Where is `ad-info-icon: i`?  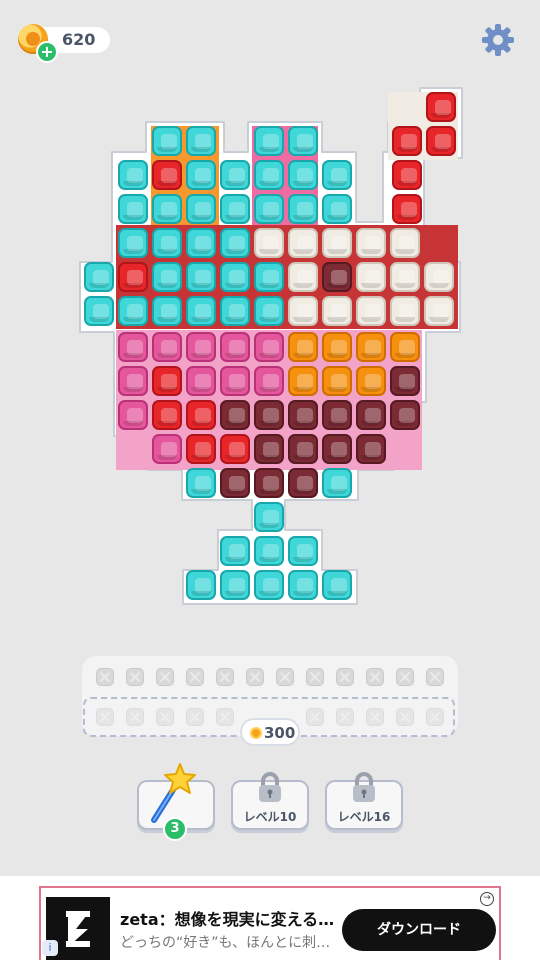
ad-info-icon: i is located at coordinates (50, 948).